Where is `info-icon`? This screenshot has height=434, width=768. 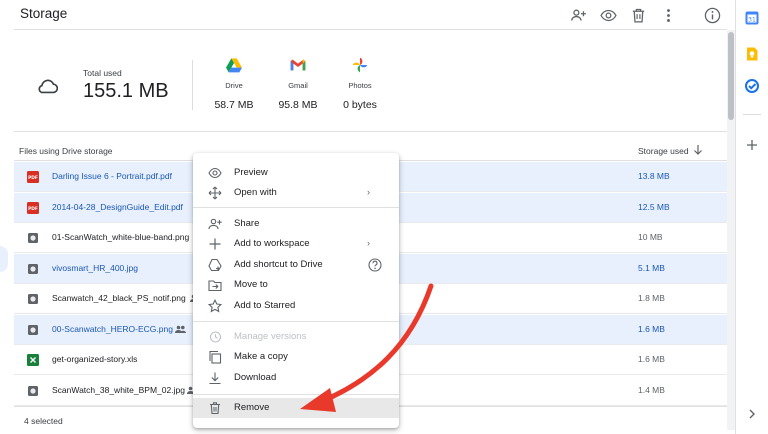 info-icon is located at coordinates (712, 15).